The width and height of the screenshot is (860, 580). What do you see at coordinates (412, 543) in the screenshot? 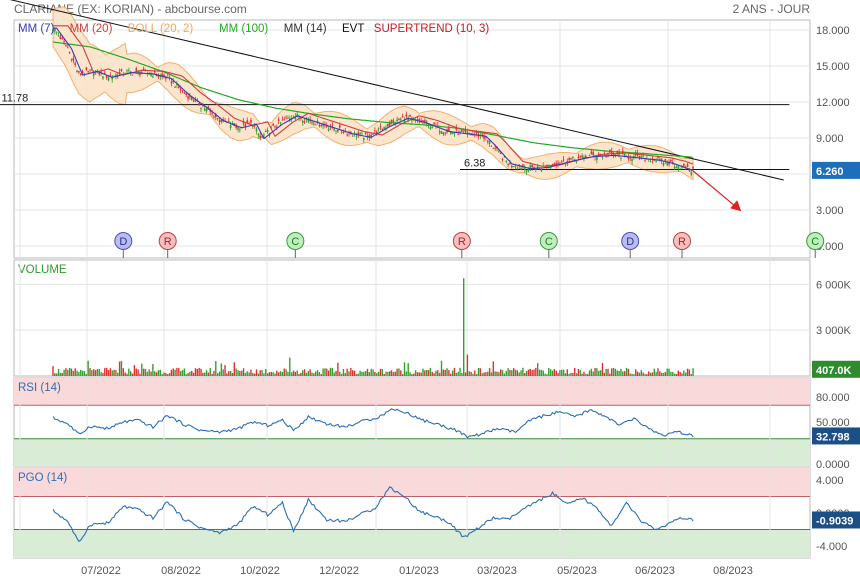
I see `pgo-oversold-zone` at bounding box center [412, 543].